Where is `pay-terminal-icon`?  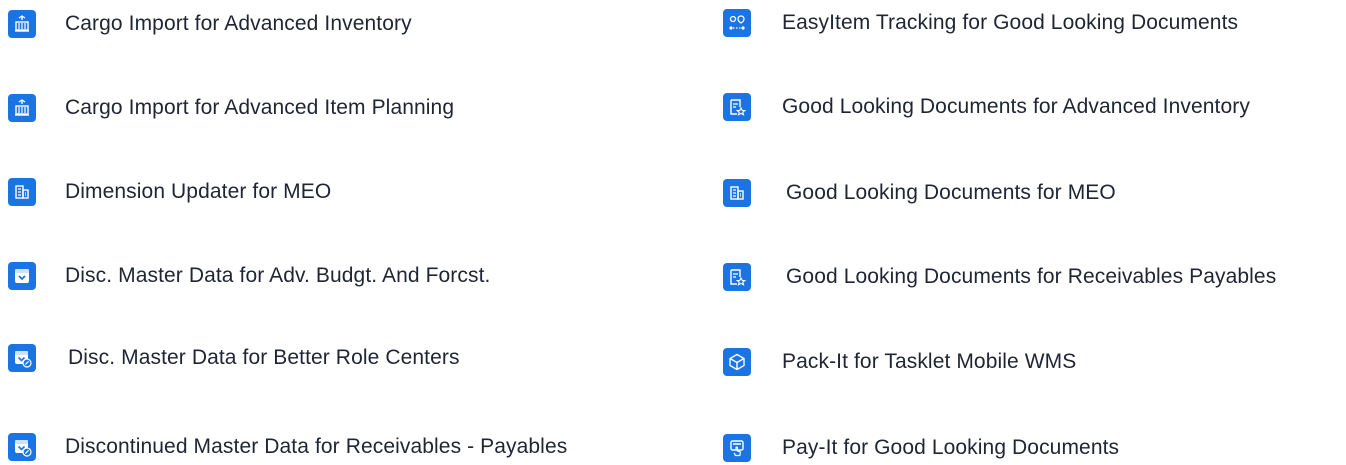
pay-terminal-icon is located at coordinates (737, 448).